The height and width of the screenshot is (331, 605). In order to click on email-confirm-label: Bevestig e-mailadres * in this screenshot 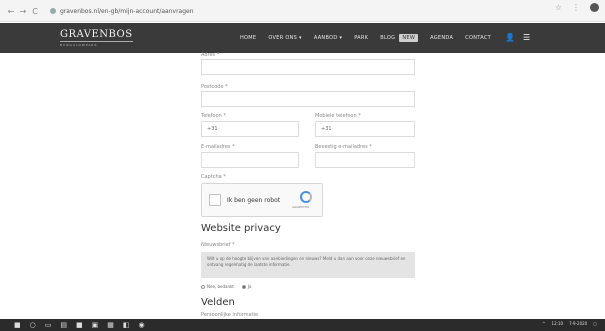, I will do `click(343, 147)`.